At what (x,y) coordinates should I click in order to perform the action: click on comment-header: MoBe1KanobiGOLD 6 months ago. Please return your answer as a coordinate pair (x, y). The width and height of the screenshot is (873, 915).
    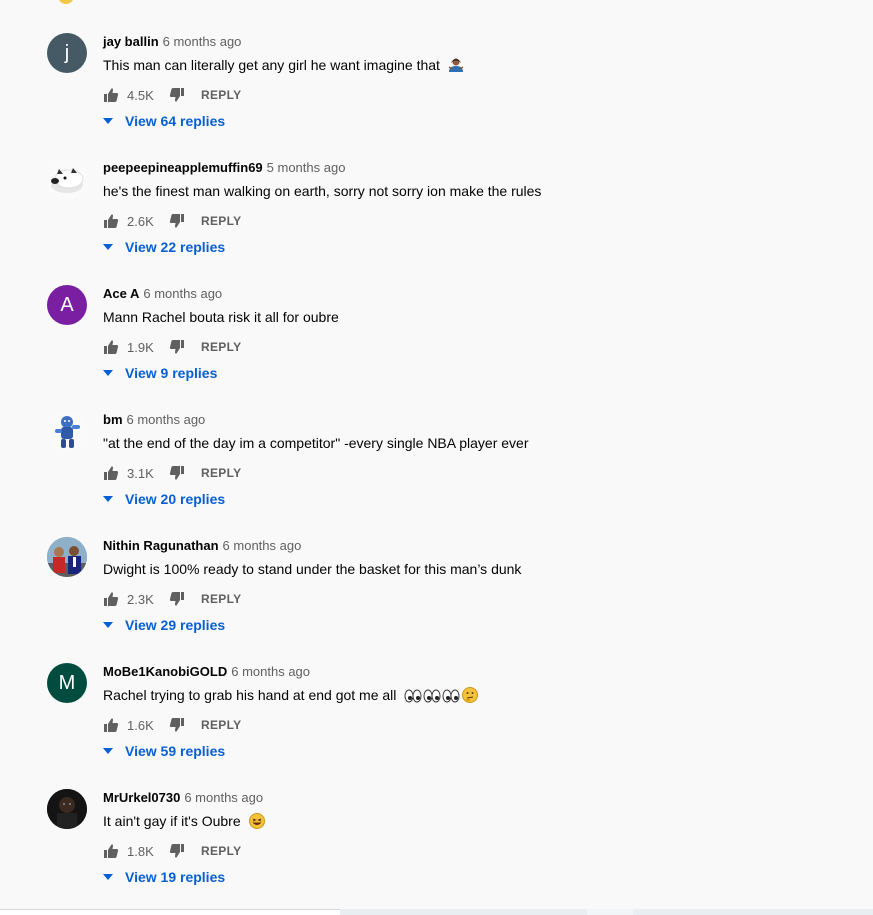
    Looking at the image, I should click on (206, 672).